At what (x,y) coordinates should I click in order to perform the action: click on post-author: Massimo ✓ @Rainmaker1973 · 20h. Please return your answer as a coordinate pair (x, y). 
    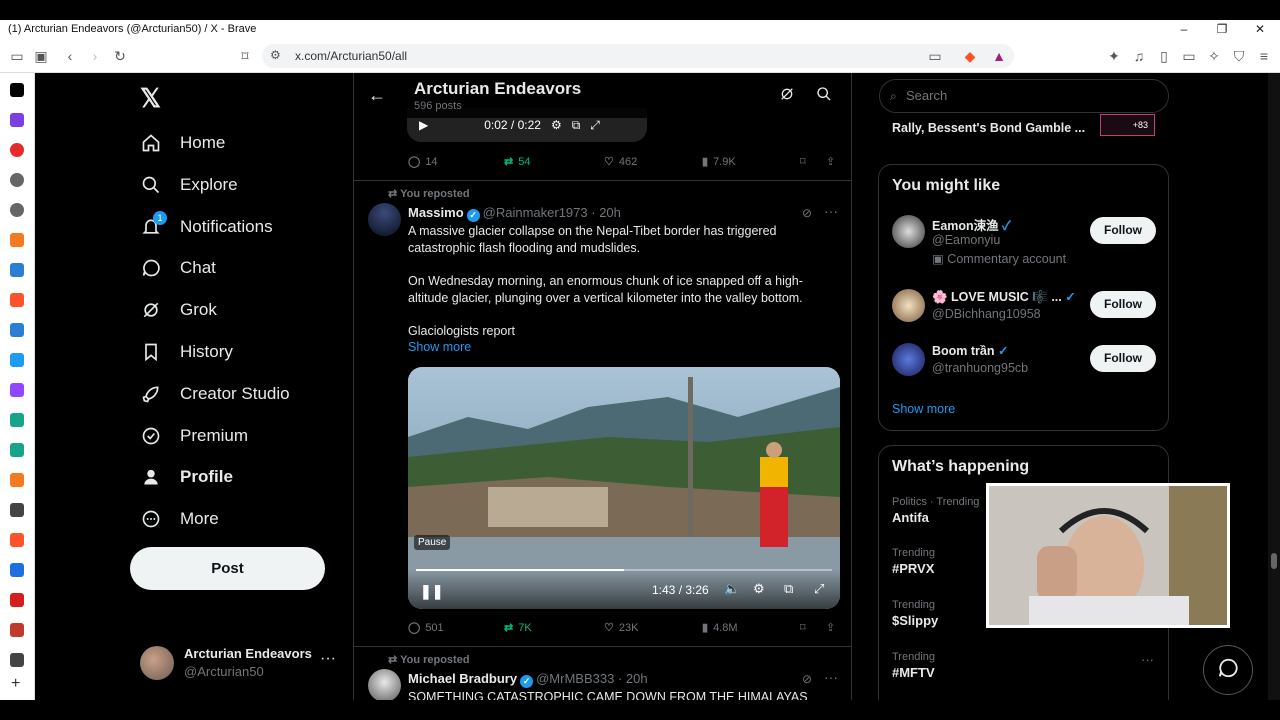
    Looking at the image, I should click on (514, 213).